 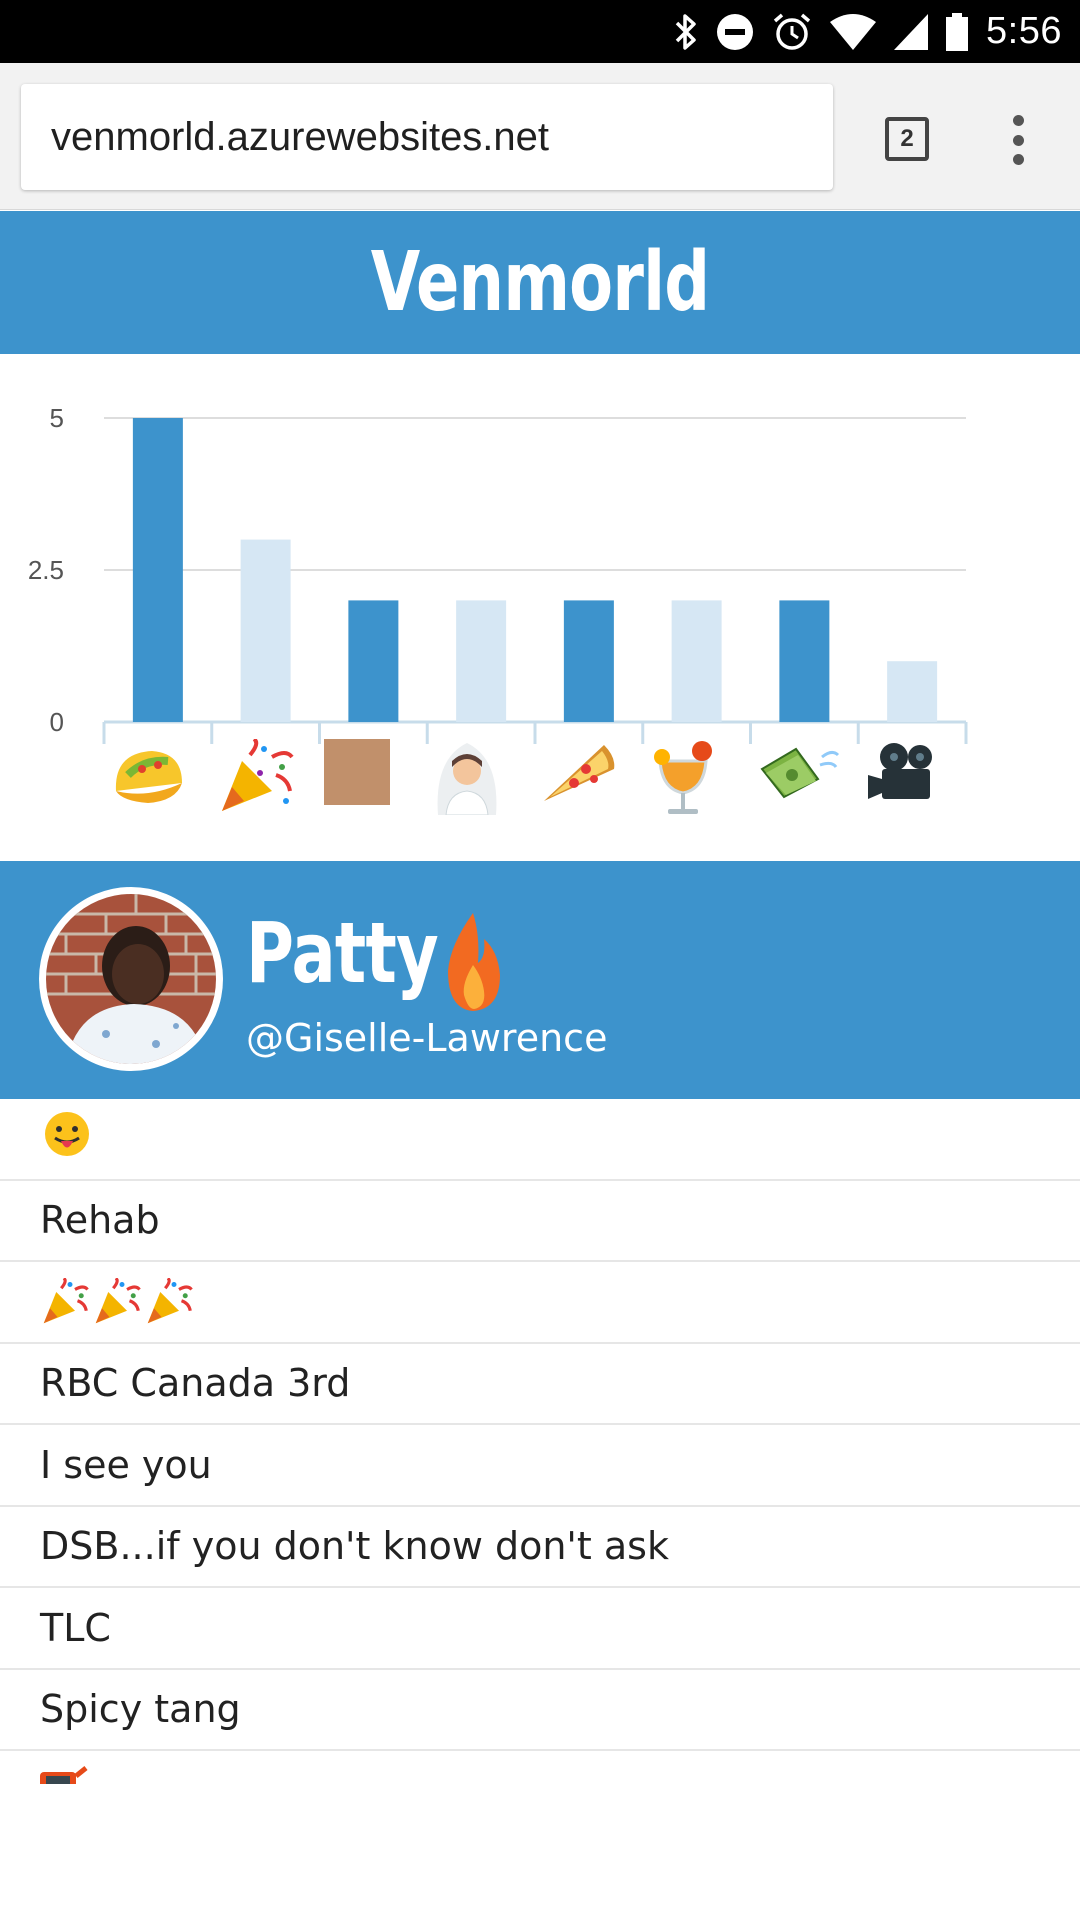 What do you see at coordinates (686, 32) in the screenshot?
I see `bluetooth-icon` at bounding box center [686, 32].